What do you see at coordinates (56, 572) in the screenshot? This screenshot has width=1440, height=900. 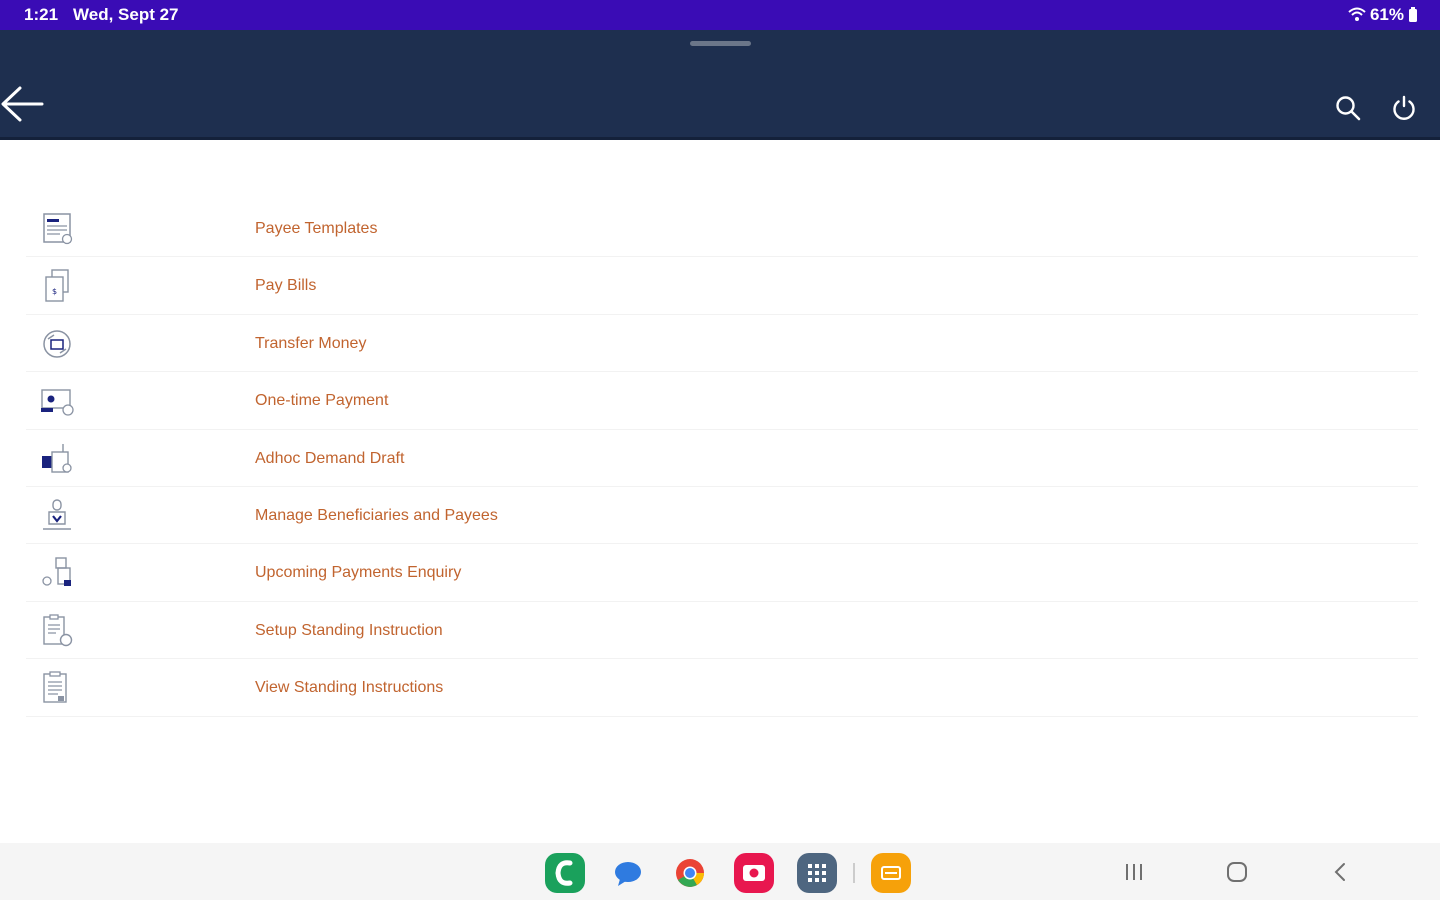 I see `upcoming-payments-icon` at bounding box center [56, 572].